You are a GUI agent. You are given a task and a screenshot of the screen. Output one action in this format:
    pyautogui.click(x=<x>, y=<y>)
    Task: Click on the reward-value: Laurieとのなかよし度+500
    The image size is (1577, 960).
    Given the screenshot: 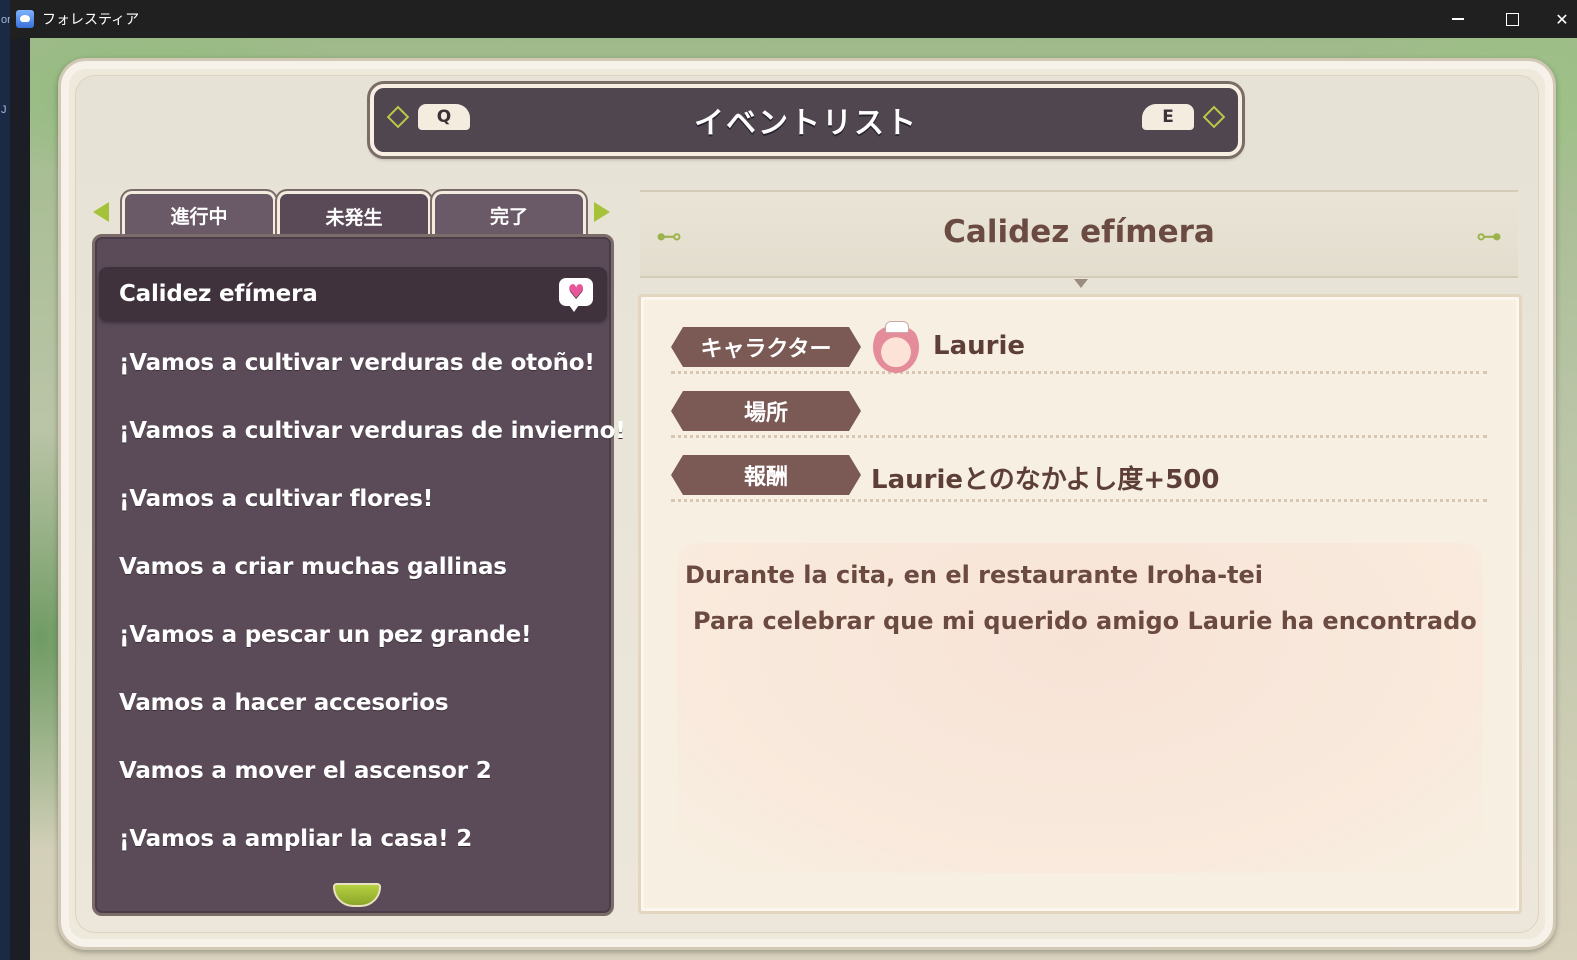 What is the action you would take?
    pyautogui.click(x=1045, y=480)
    